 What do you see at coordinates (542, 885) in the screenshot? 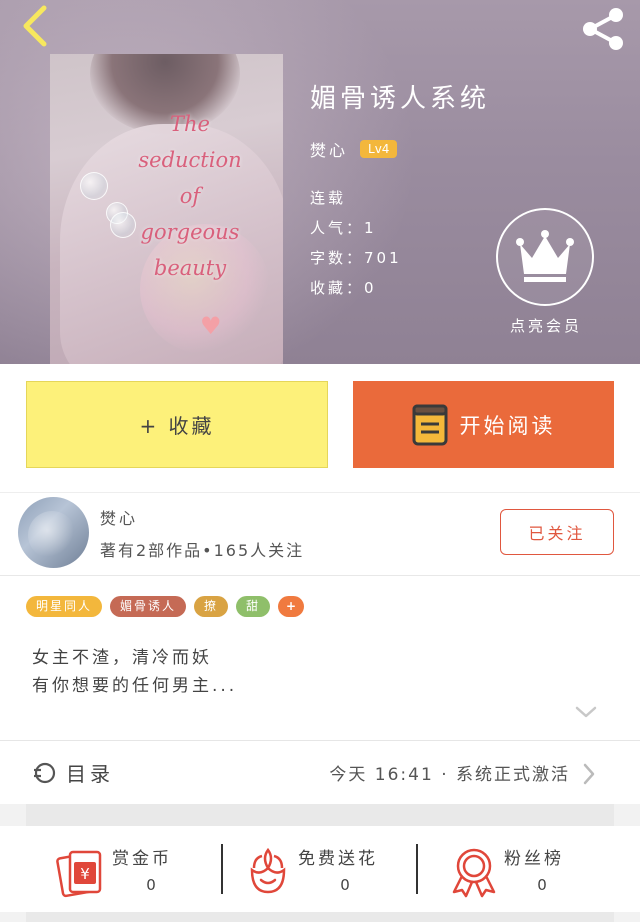
I see `fans-ranking-count: 0` at bounding box center [542, 885].